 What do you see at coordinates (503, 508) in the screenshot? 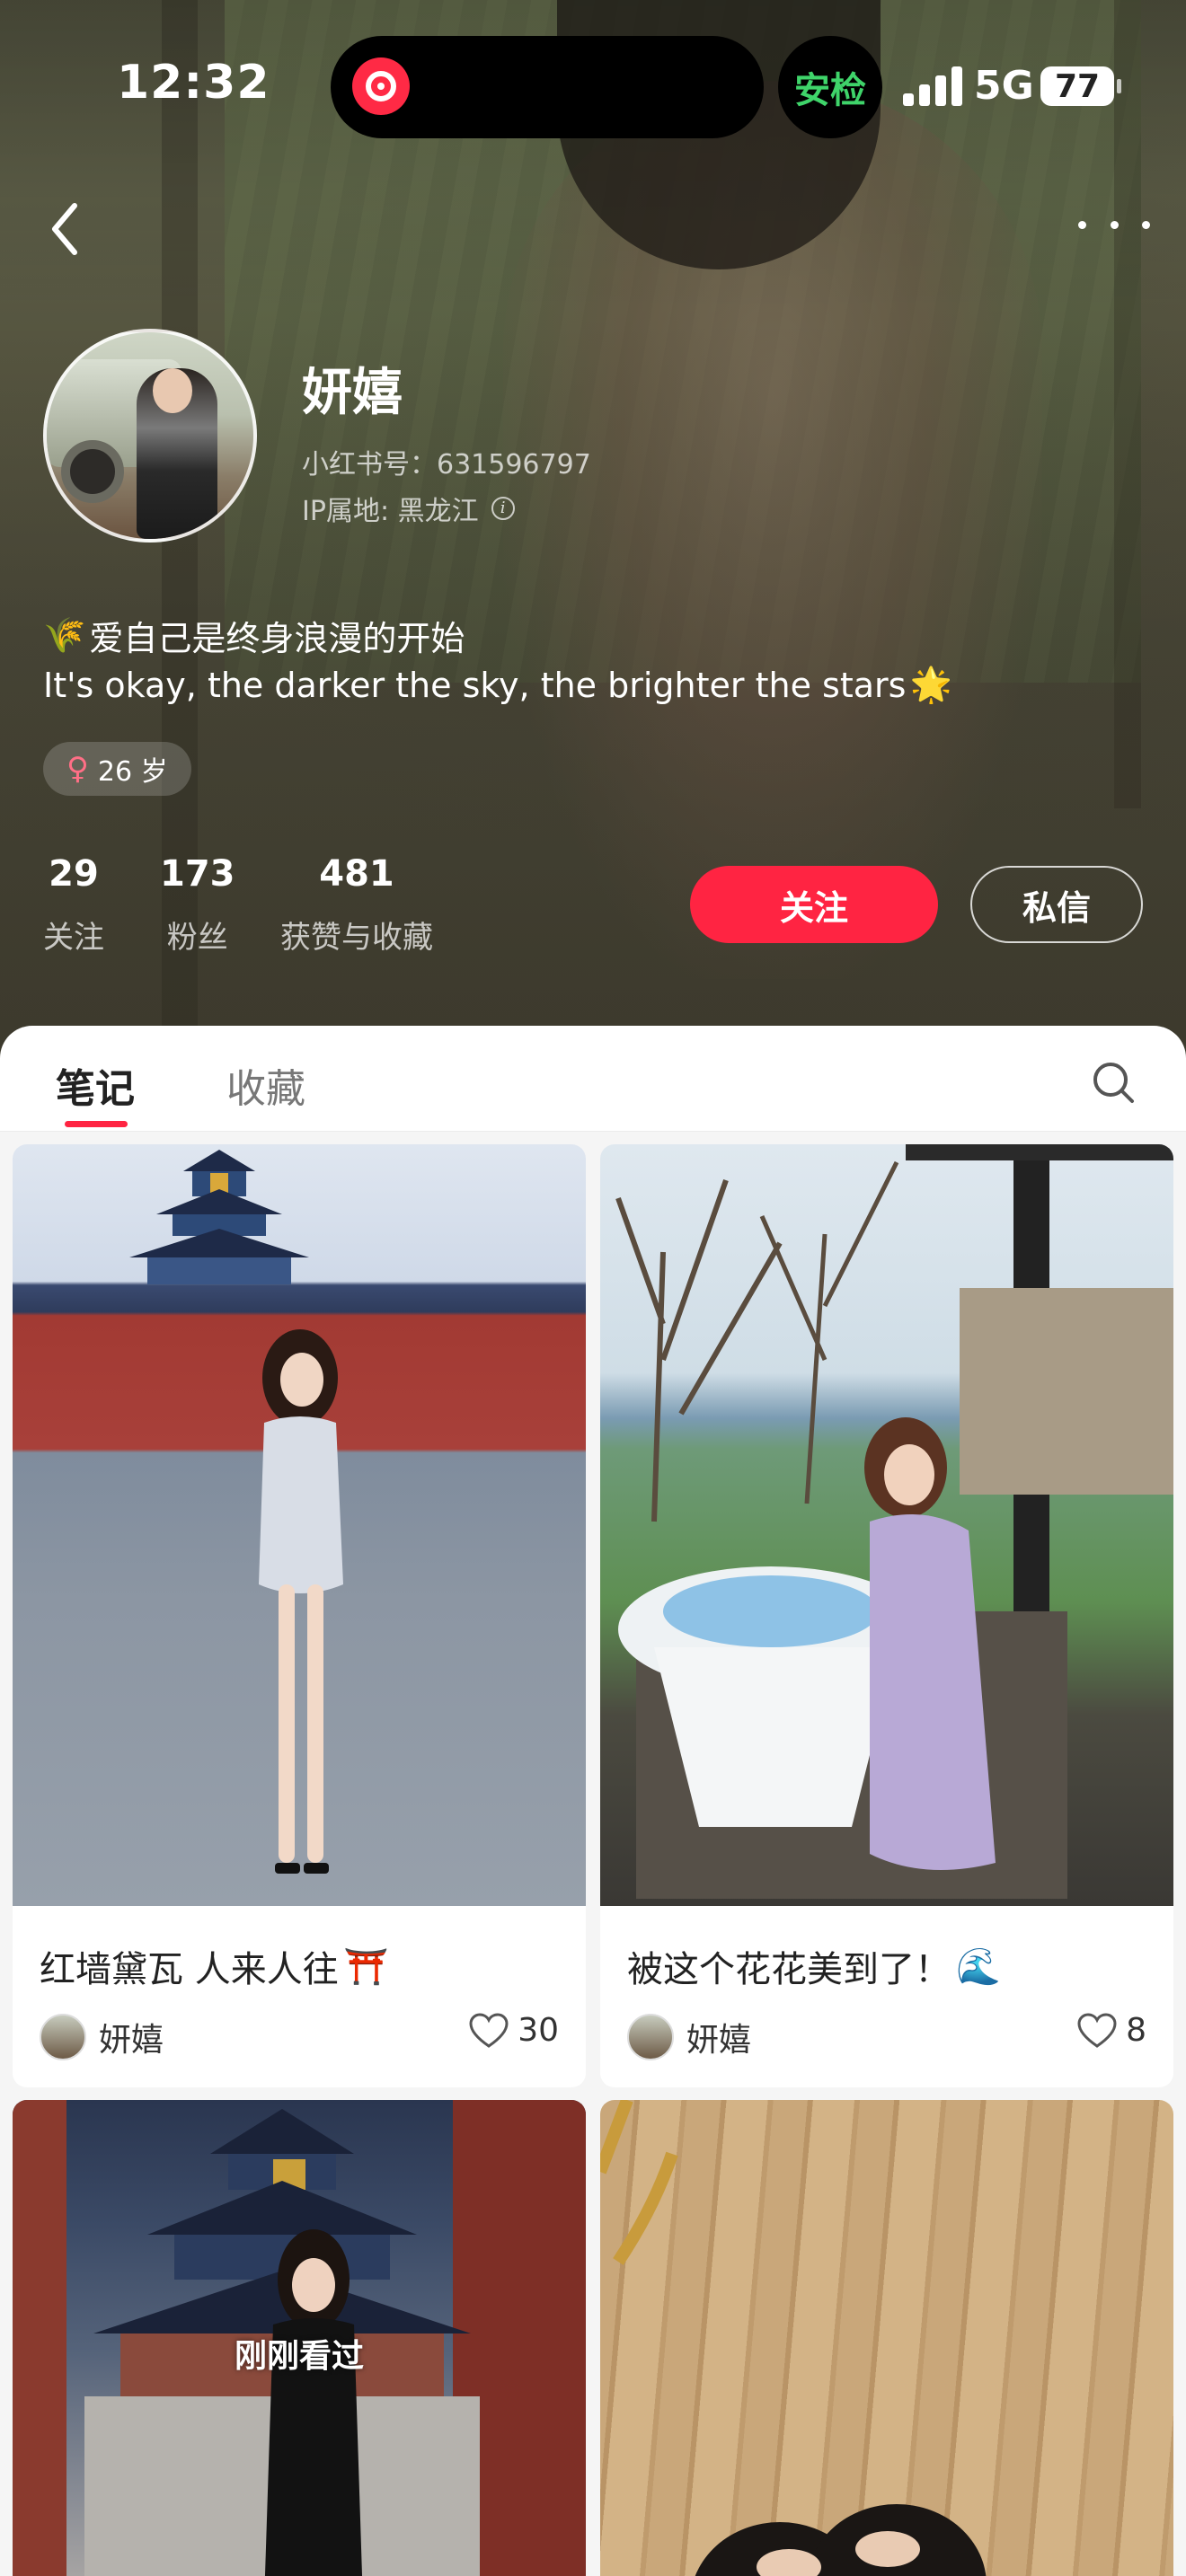
I see `info-icon: i` at bounding box center [503, 508].